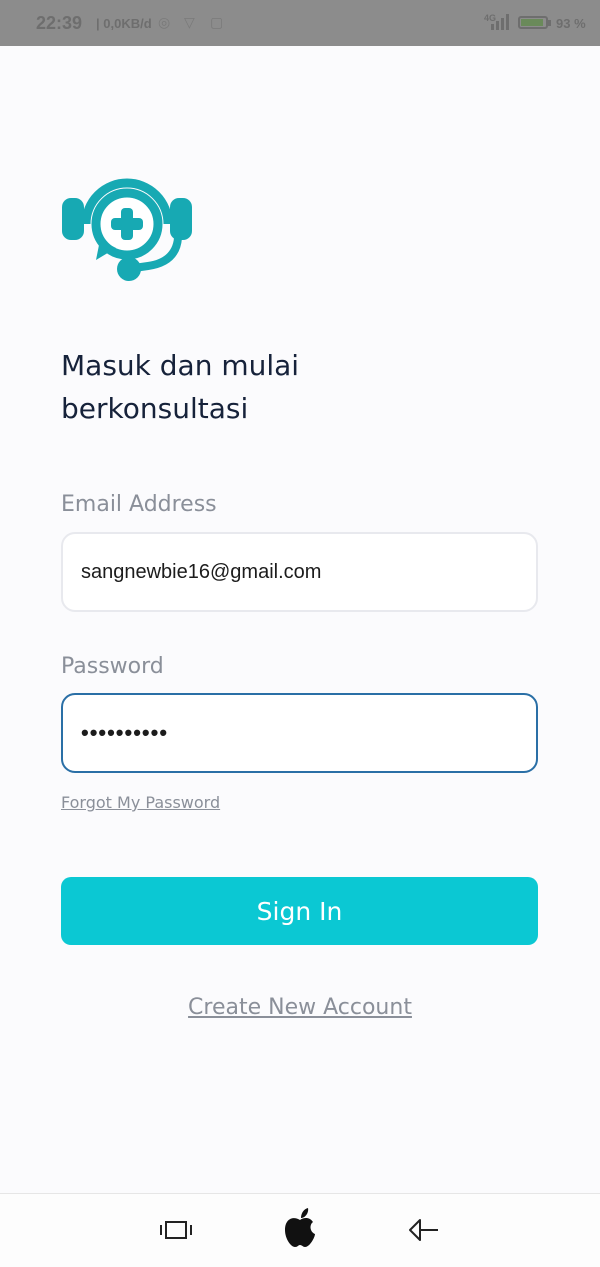 The image size is (600, 1267). What do you see at coordinates (217, 22) in the screenshot?
I see `notification-icon: ▢` at bounding box center [217, 22].